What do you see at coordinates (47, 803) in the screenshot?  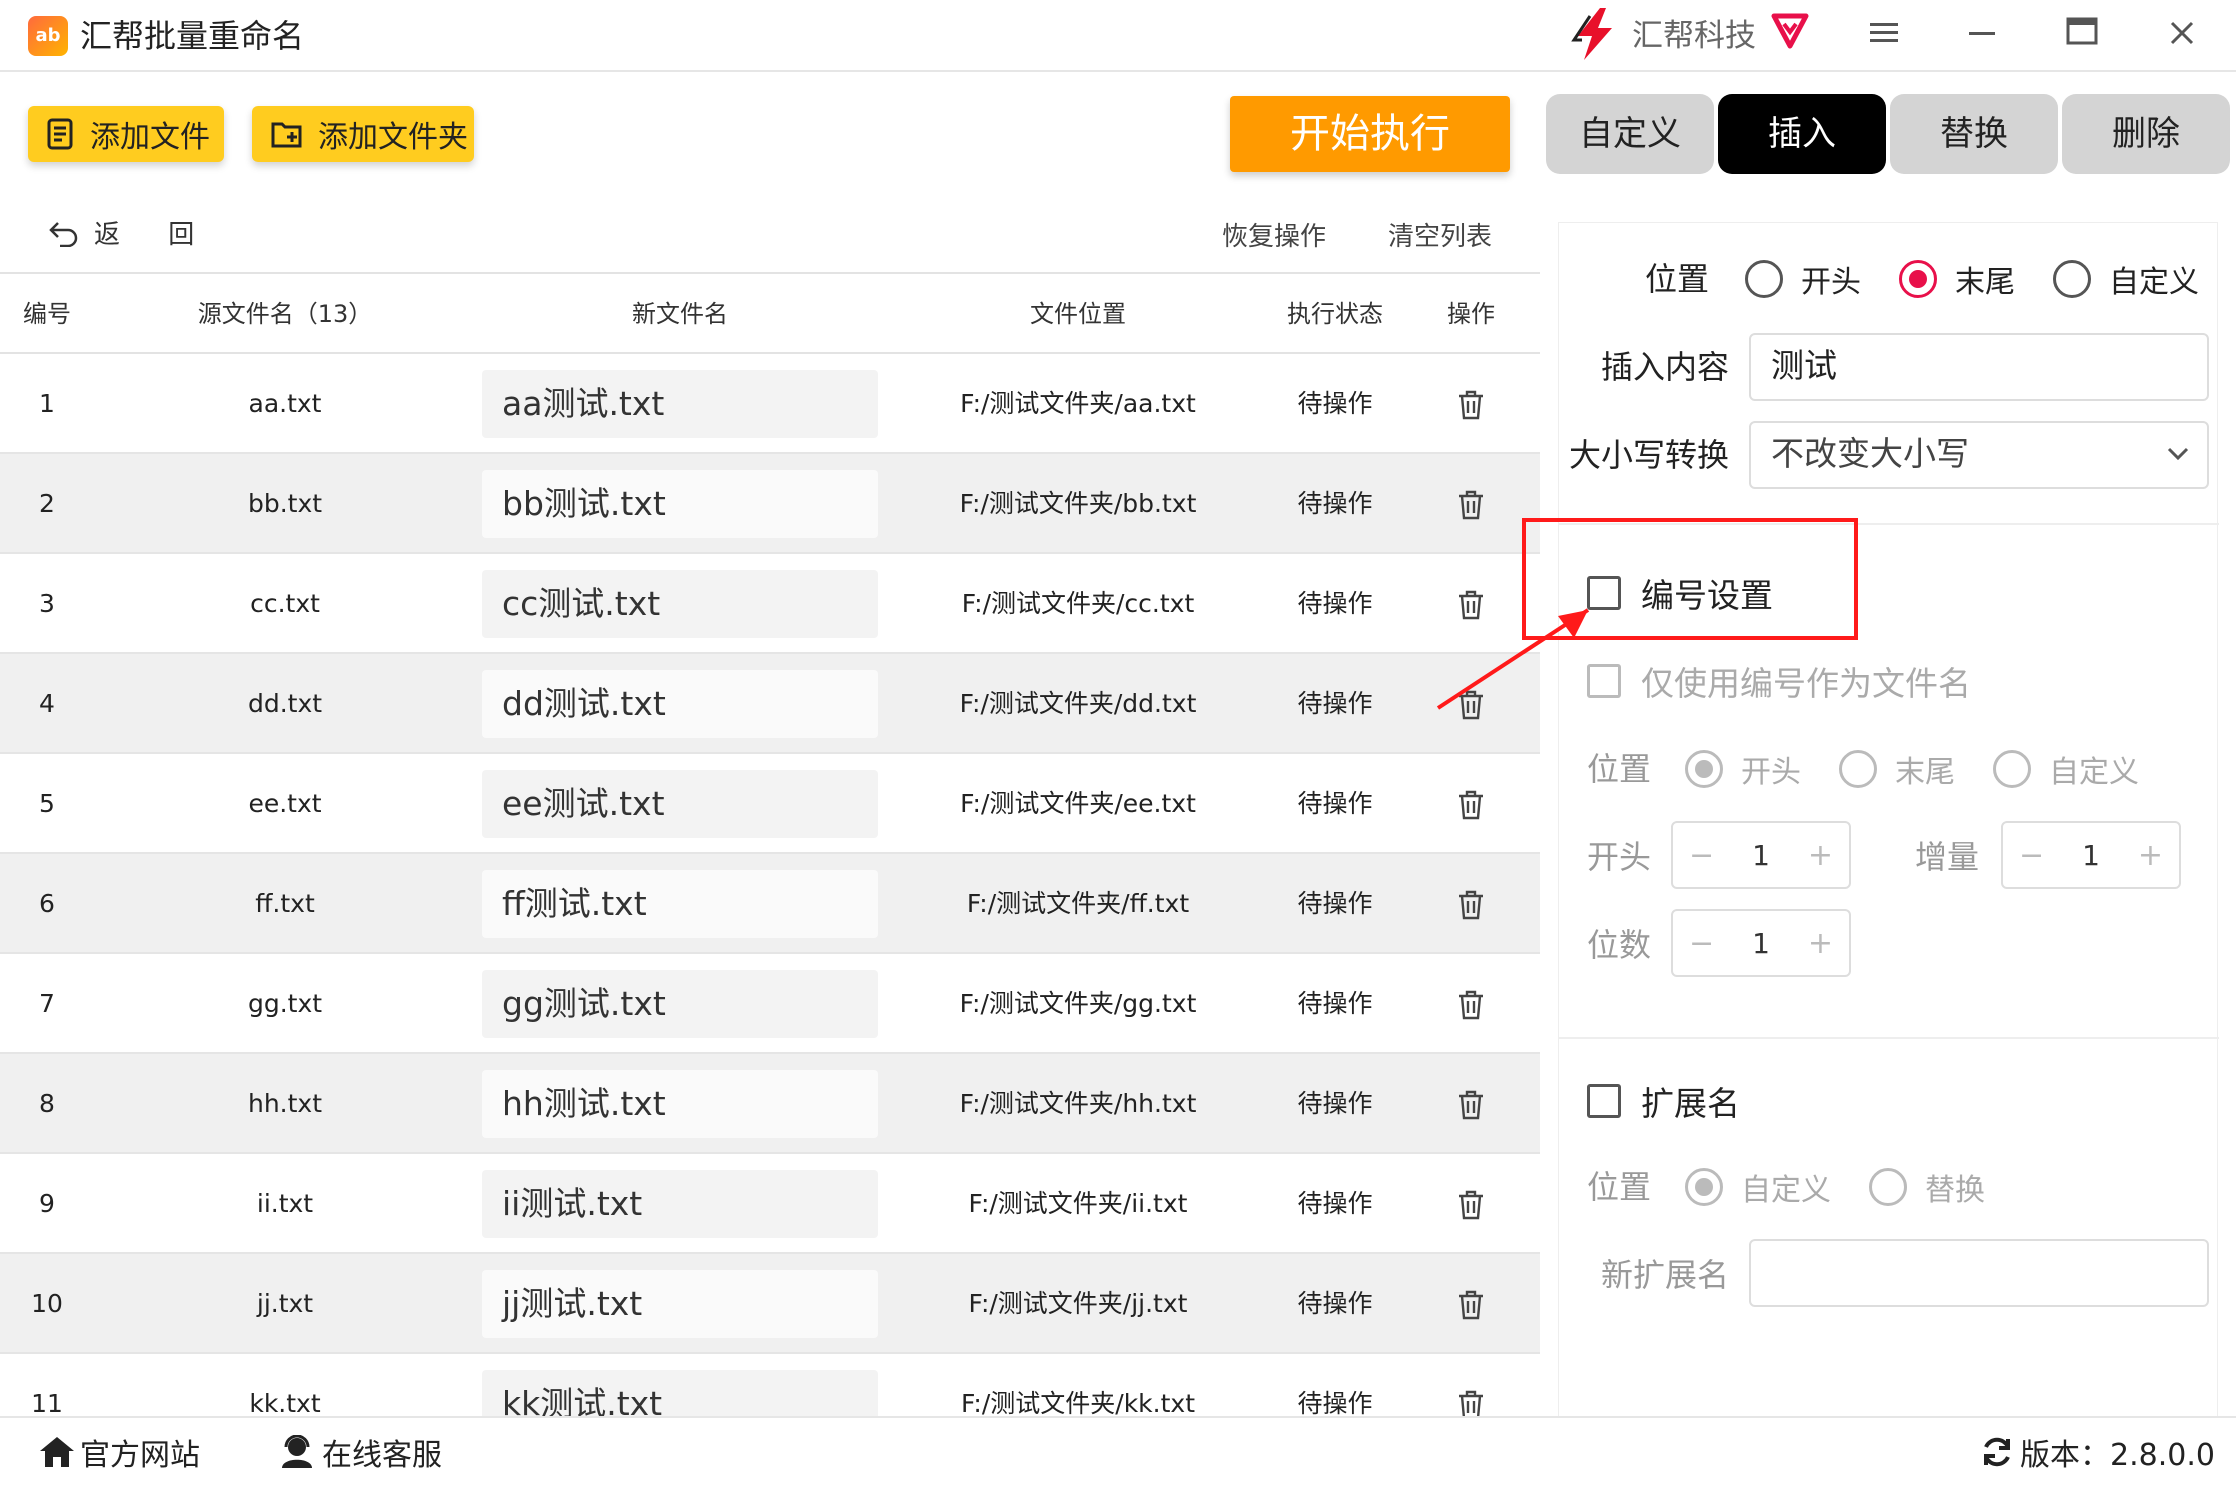 I see `row-index: 5` at bounding box center [47, 803].